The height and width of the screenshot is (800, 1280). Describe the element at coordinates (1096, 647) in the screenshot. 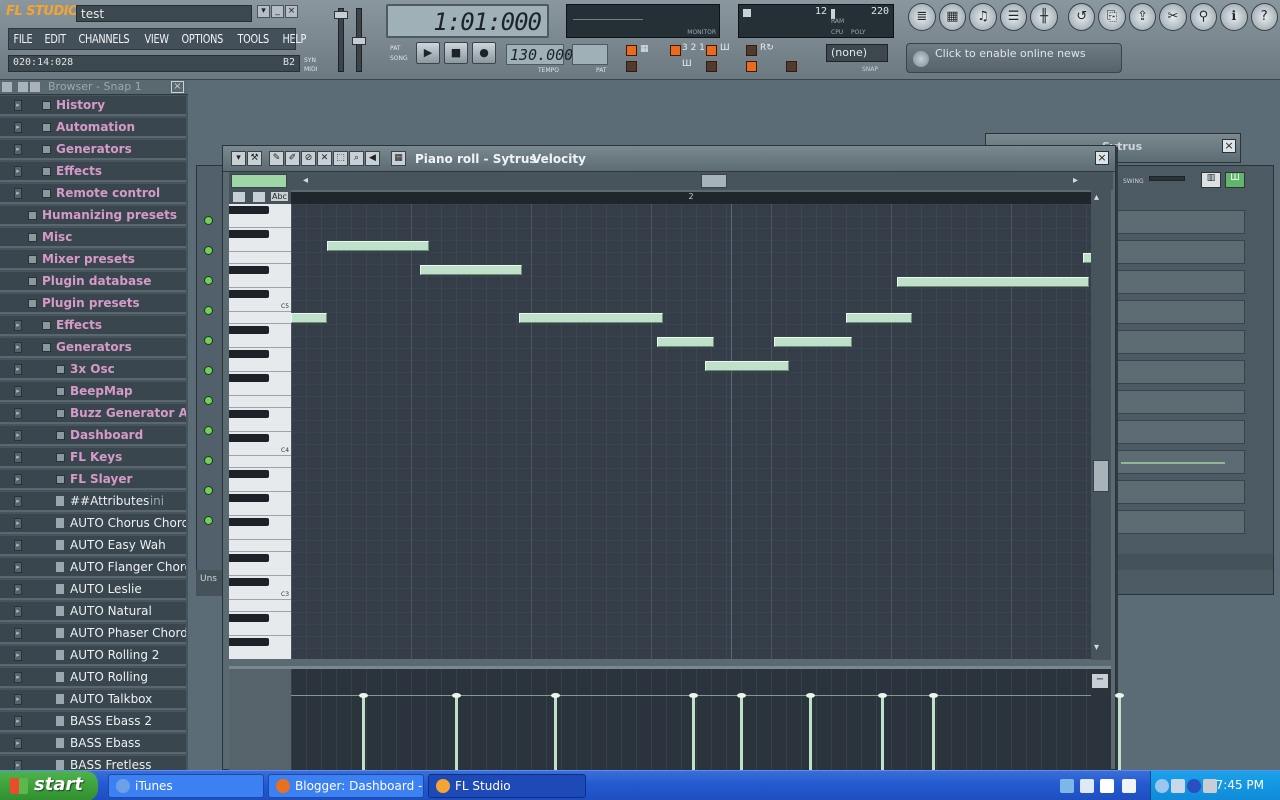

I see `scroll-down-icon: ▾` at that location.